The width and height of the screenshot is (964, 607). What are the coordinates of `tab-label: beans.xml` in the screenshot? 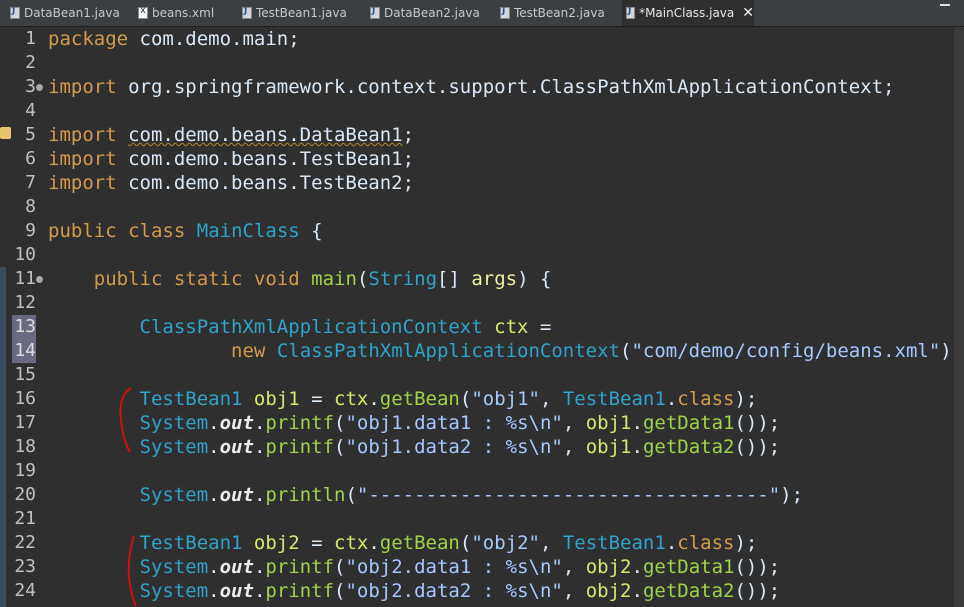 It's located at (183, 13).